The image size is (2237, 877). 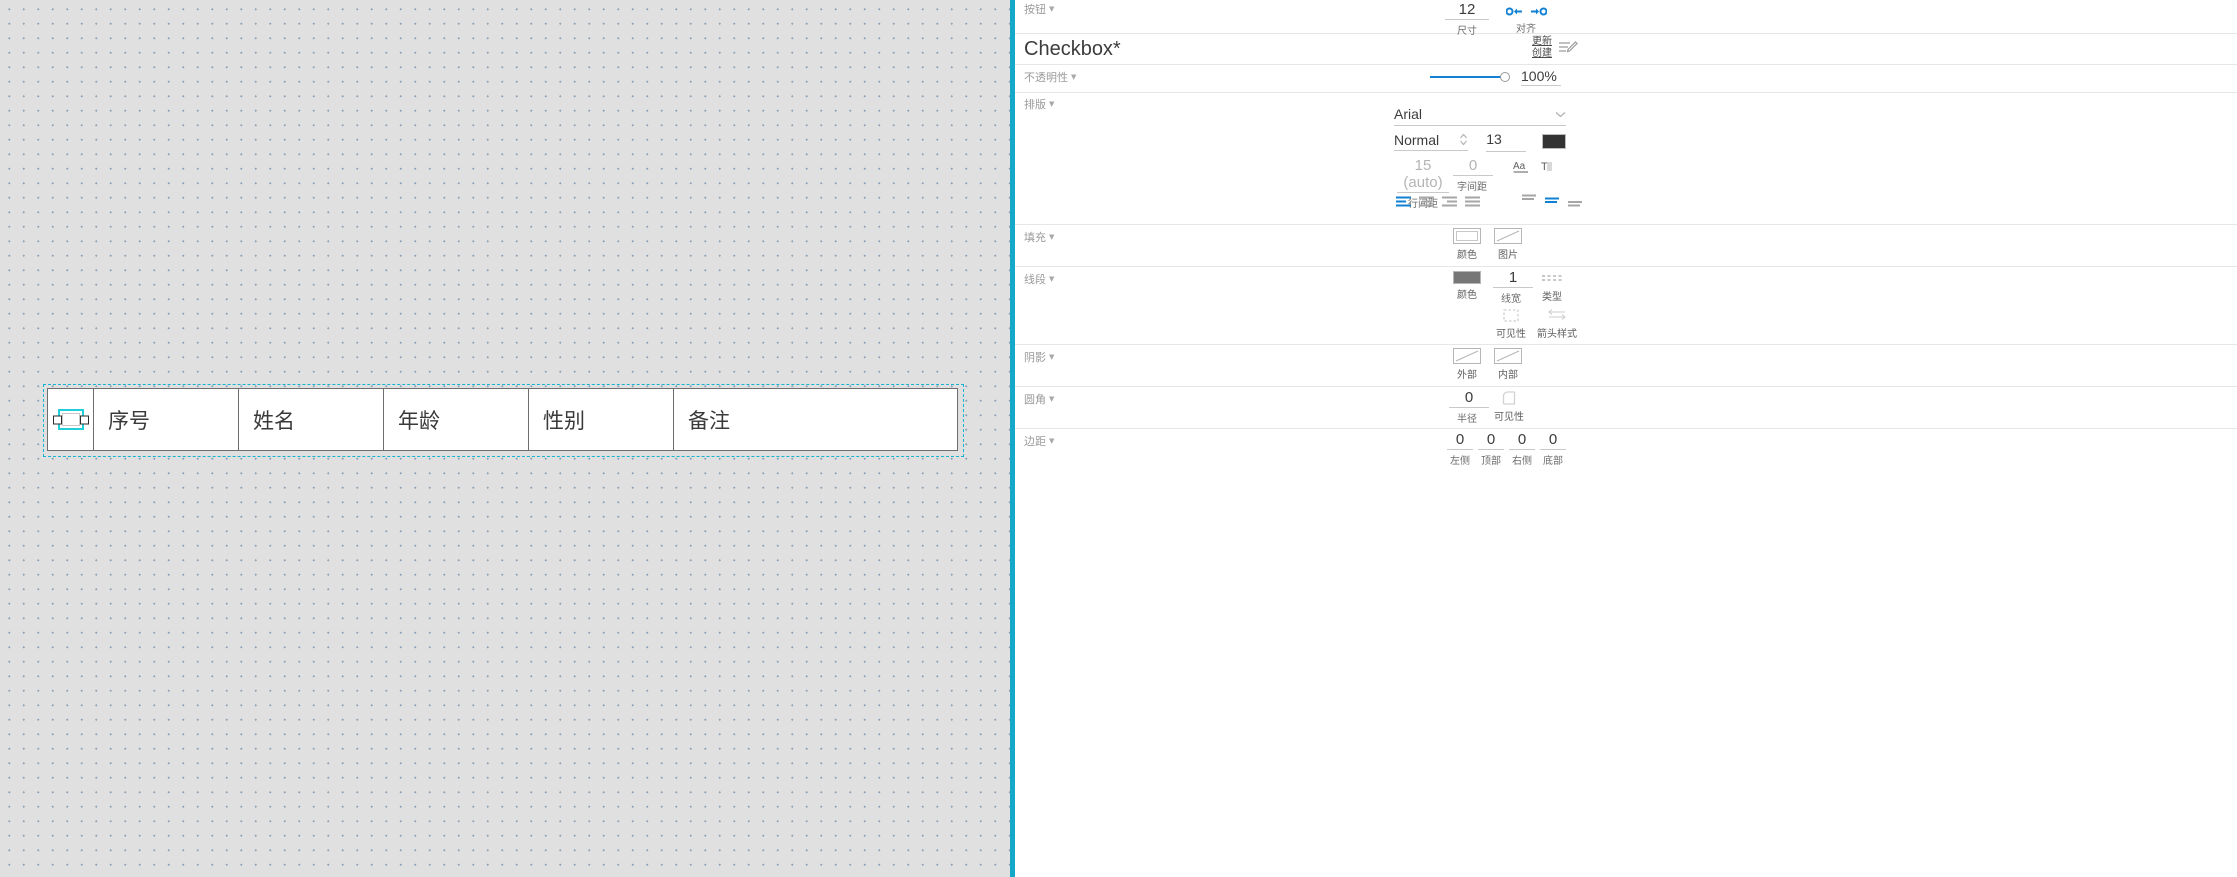 I want to click on align-middle-icon, so click(x=1552, y=203).